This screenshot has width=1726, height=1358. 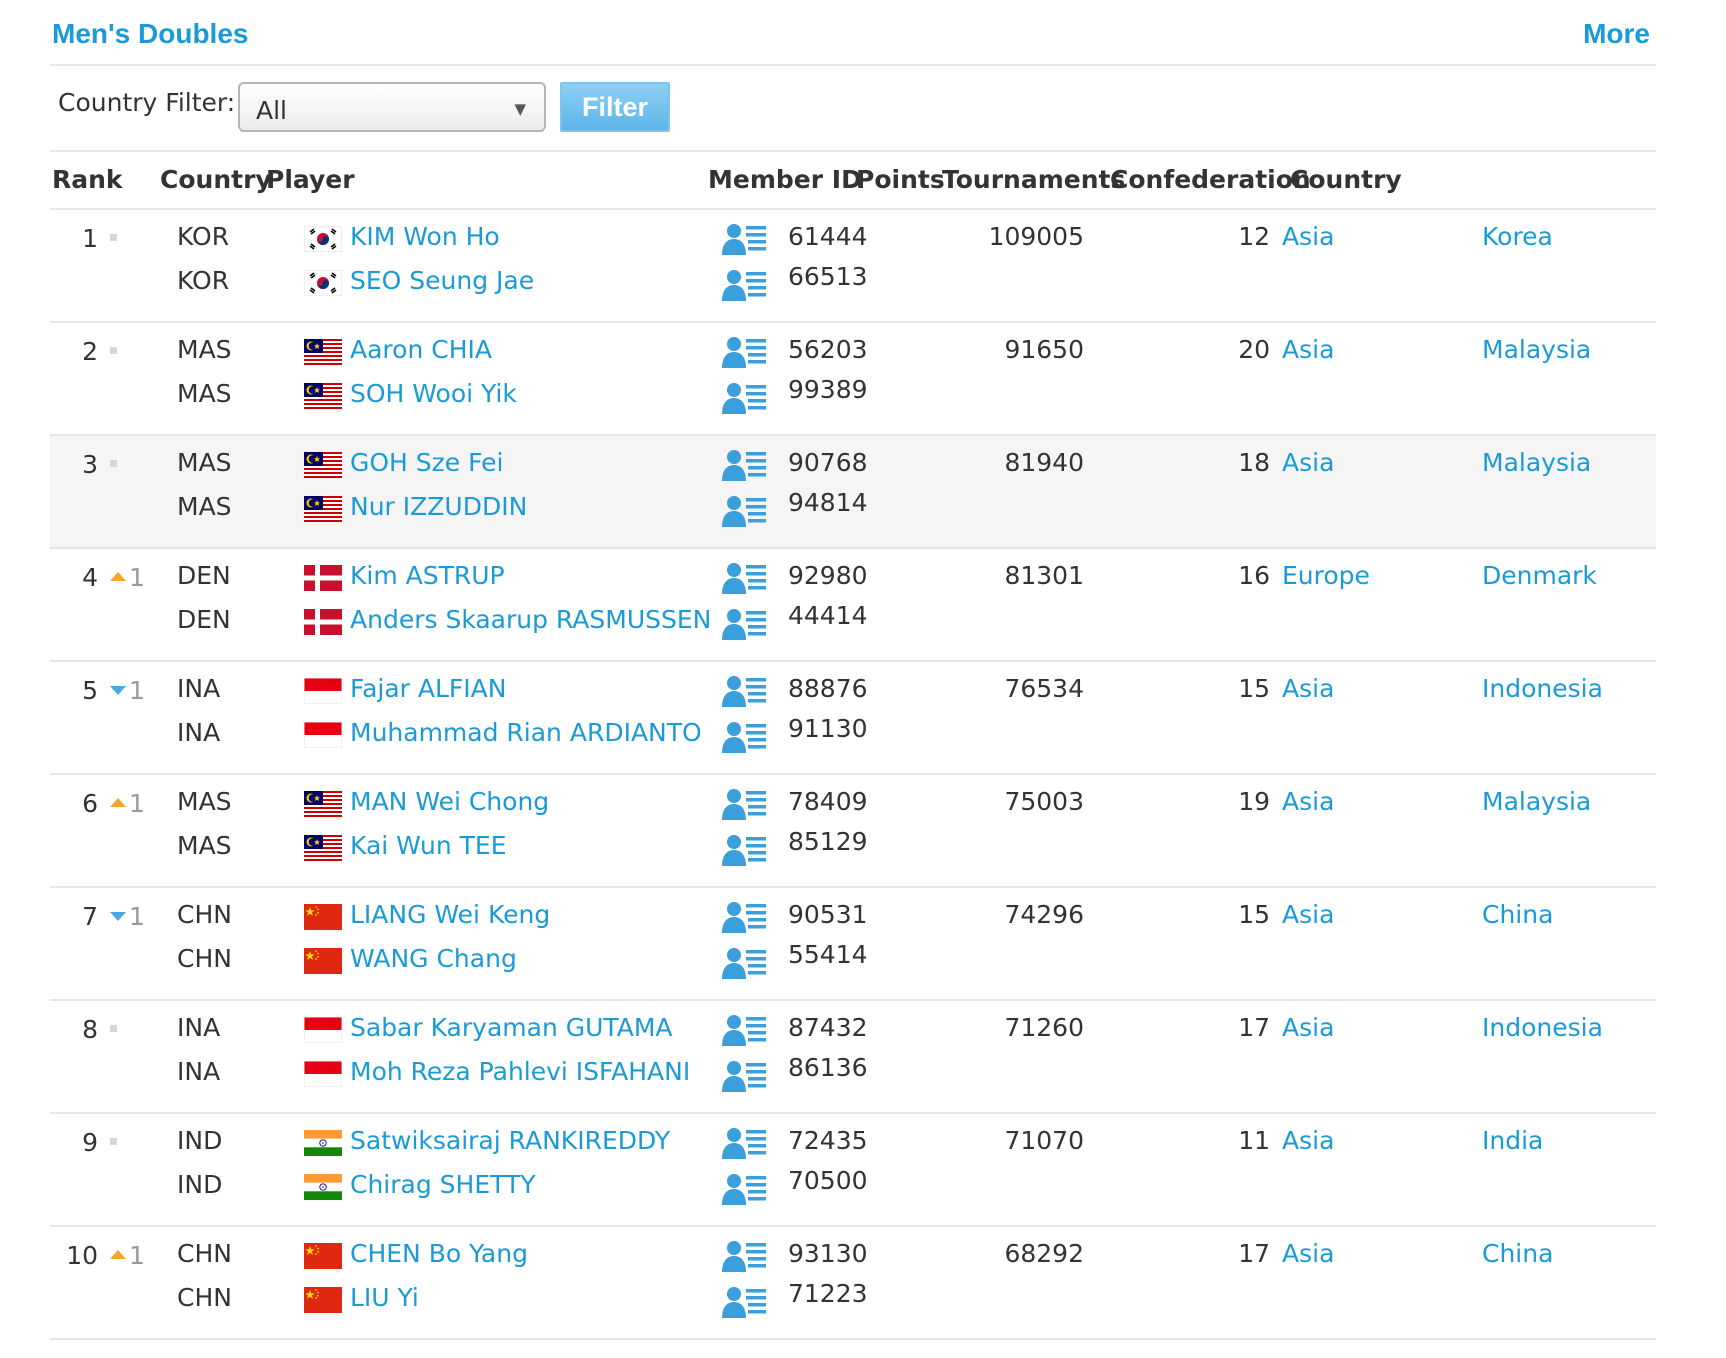 I want to click on player-name-link: LIANG Wei Keng, so click(x=450, y=914).